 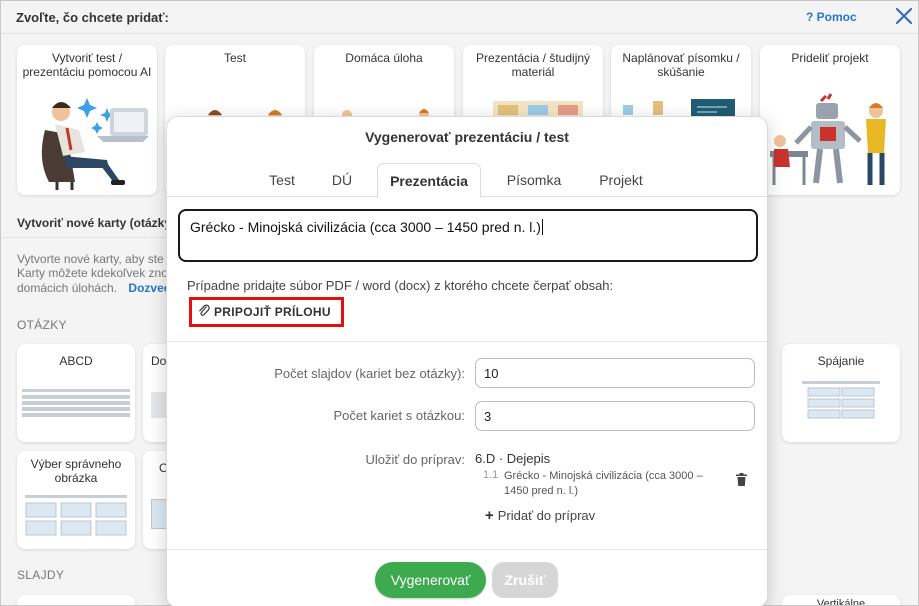 I want to click on tab-exam: Písomka, so click(x=534, y=180).